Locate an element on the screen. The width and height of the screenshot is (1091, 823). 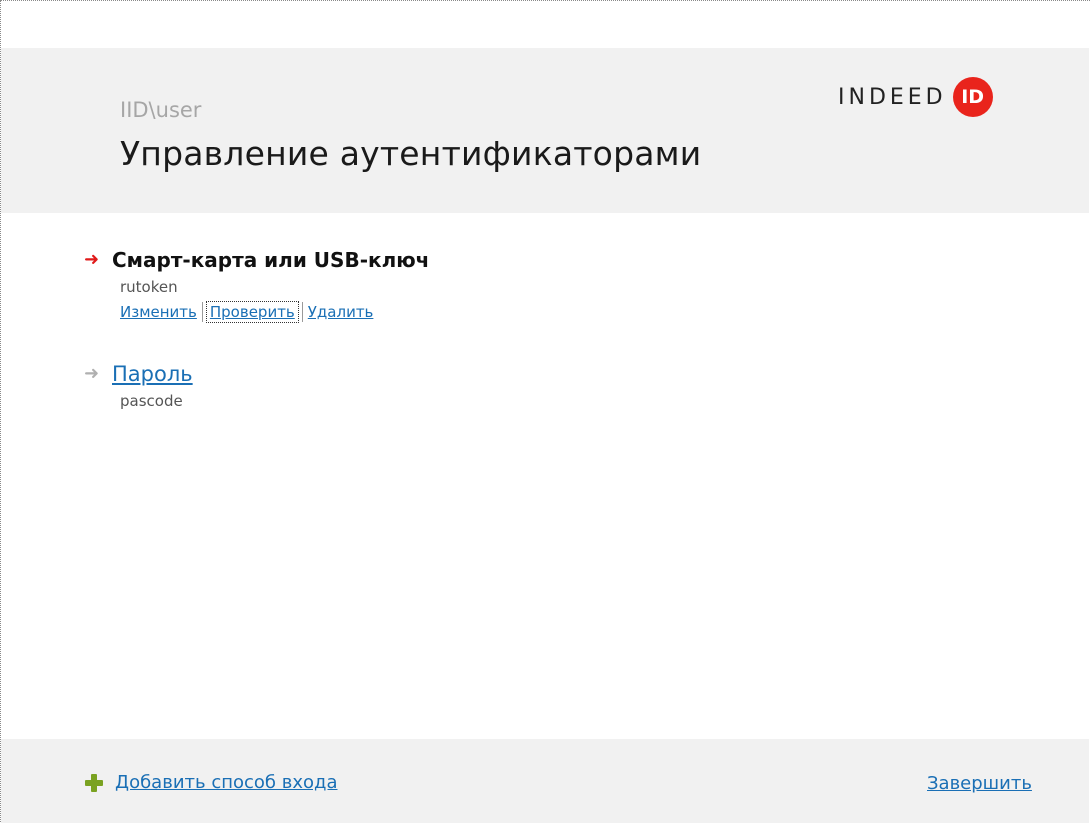
delete-link: Удалить is located at coordinates (341, 312).